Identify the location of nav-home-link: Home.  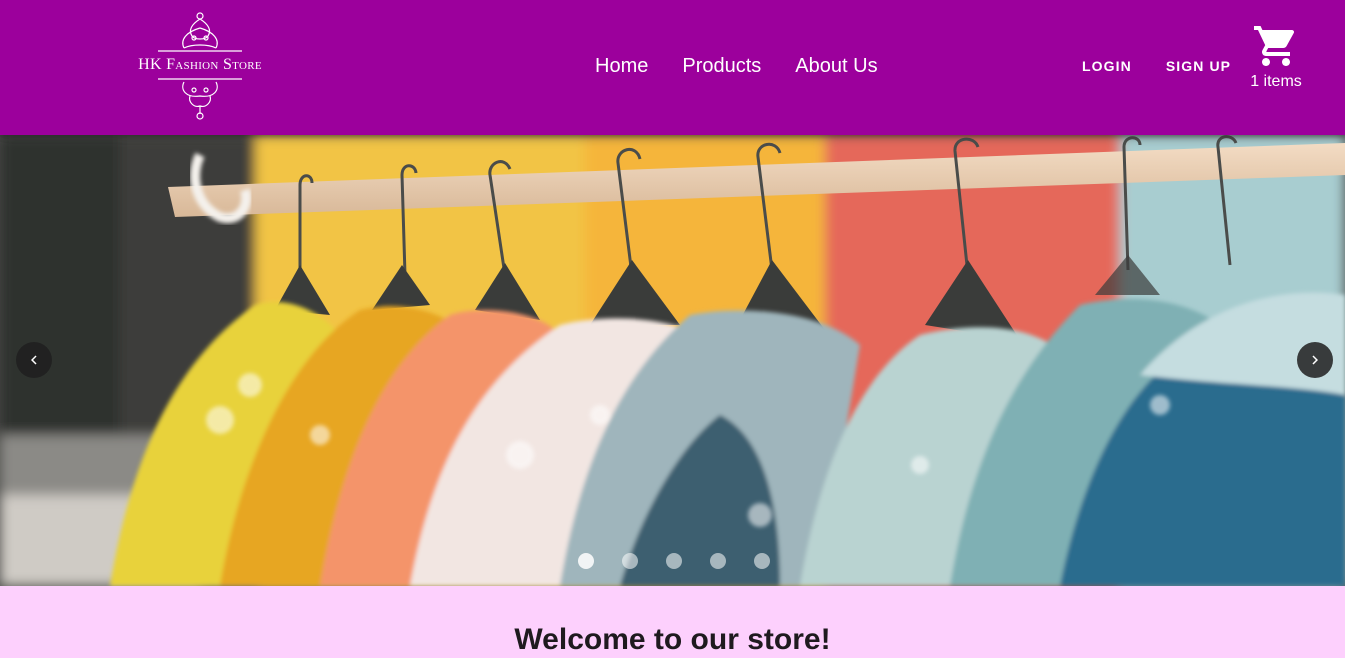
(621, 66).